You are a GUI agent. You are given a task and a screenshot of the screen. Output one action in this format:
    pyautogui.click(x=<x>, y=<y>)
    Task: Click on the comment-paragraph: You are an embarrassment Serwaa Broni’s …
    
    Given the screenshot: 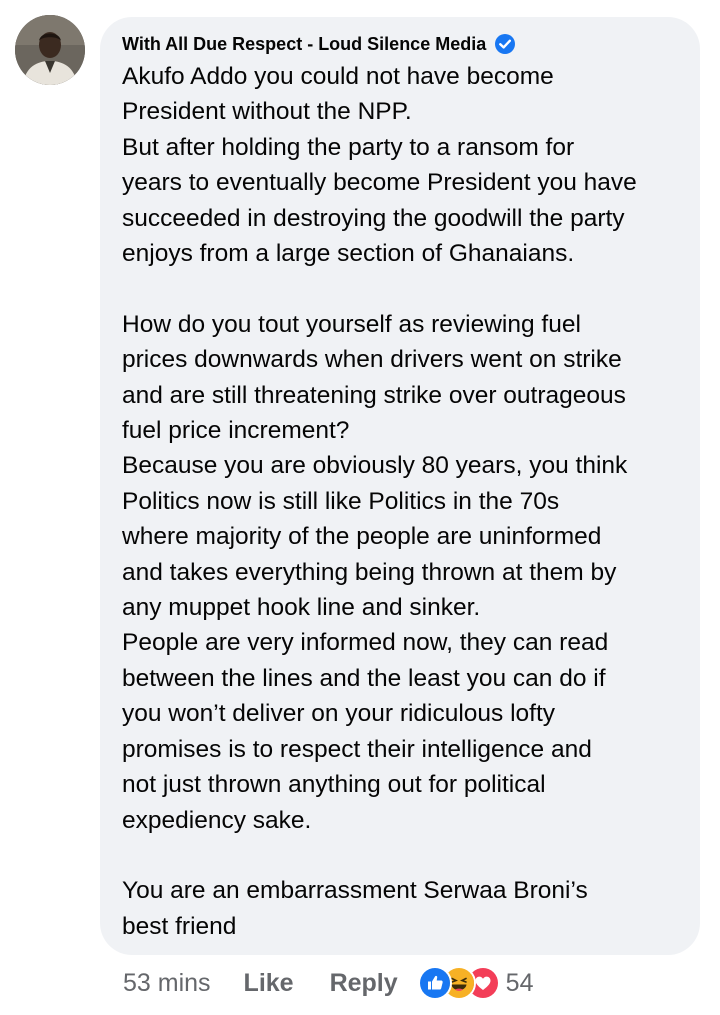 What is the action you would take?
    pyautogui.click(x=355, y=908)
    